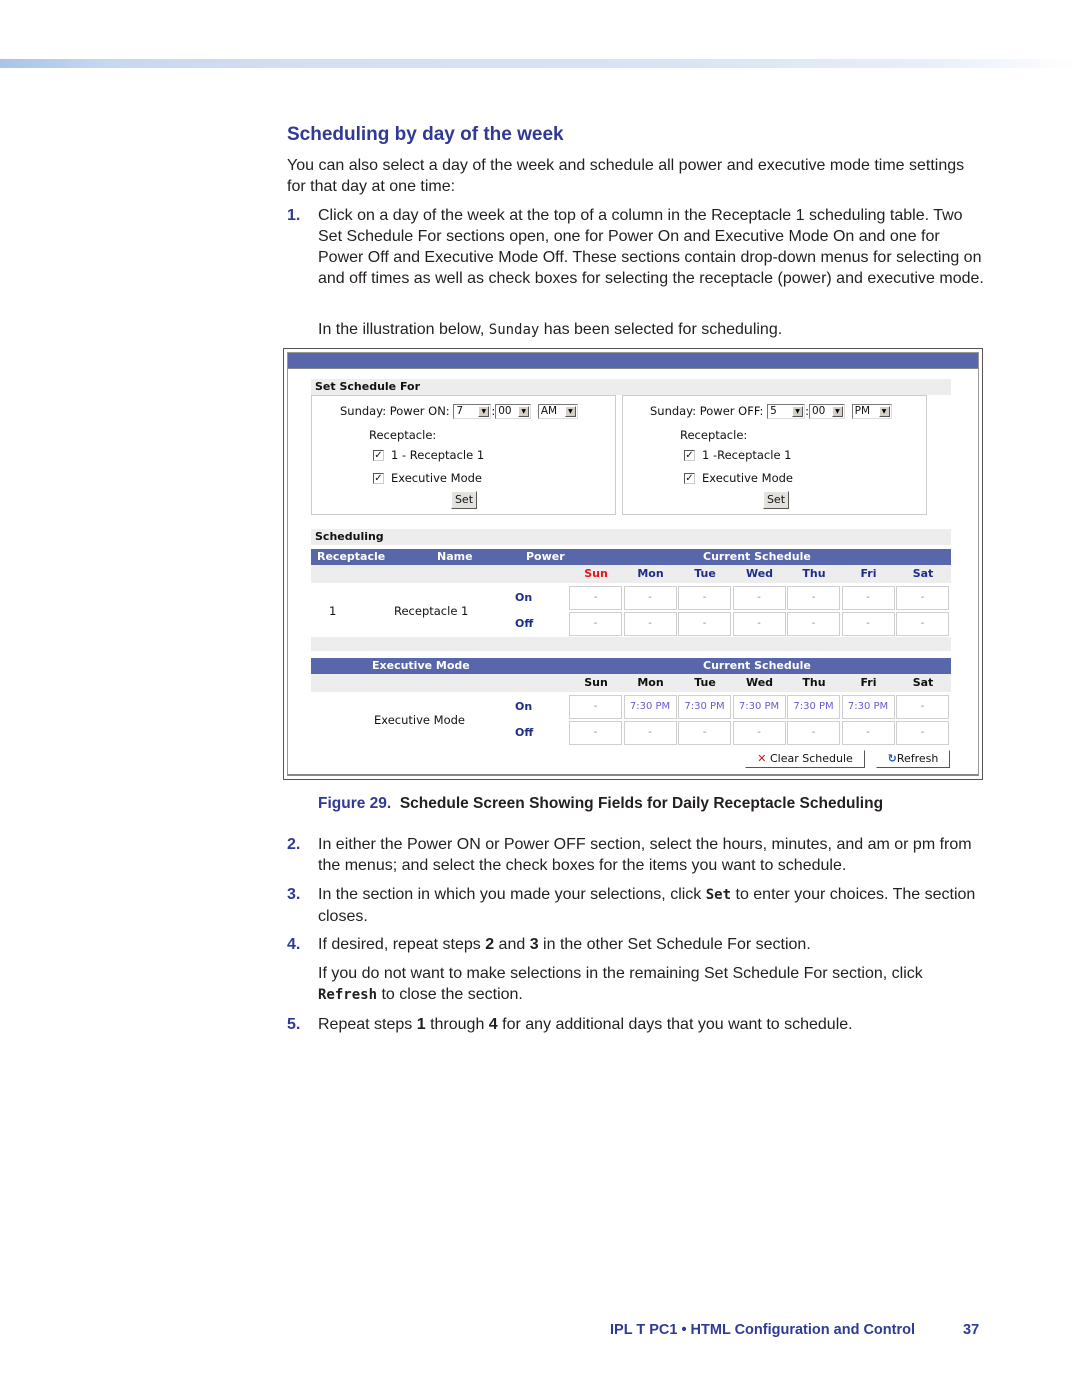 Image resolution: width=1080 pixels, height=1397 pixels. What do you see at coordinates (762, 758) in the screenshot?
I see `clear-icon: ✕` at bounding box center [762, 758].